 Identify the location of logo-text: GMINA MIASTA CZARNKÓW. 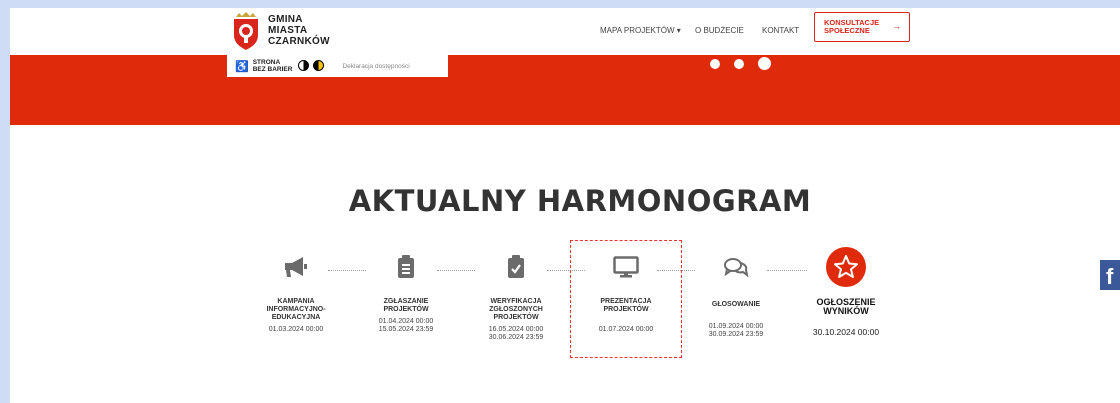
(299, 30).